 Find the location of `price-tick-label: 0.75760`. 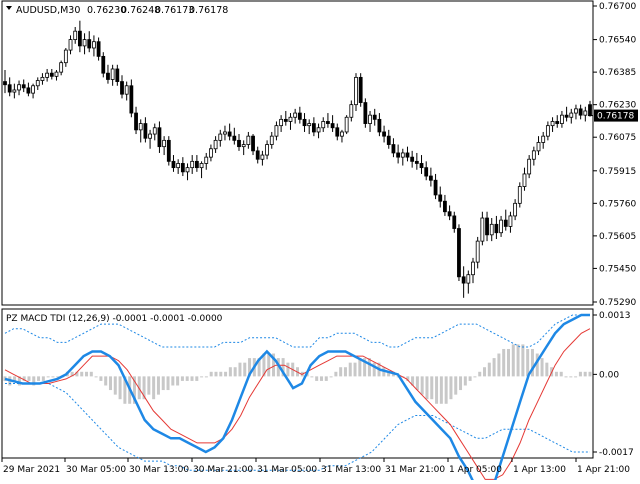

price-tick-label: 0.75760 is located at coordinates (617, 204).